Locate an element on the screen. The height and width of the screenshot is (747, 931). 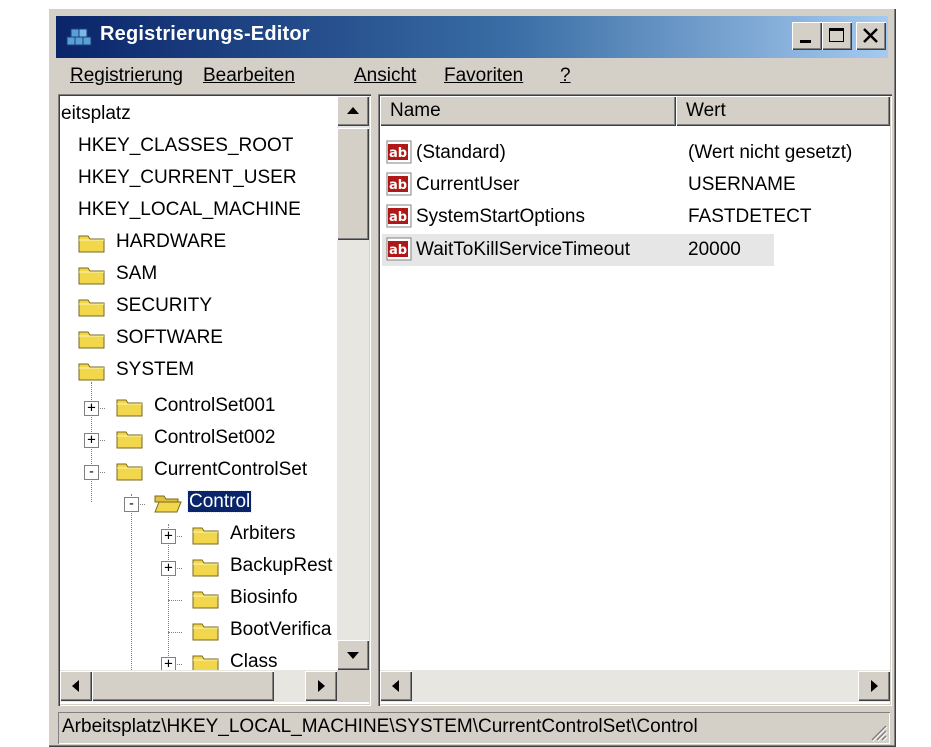
minimize-button is located at coordinates (807, 36).